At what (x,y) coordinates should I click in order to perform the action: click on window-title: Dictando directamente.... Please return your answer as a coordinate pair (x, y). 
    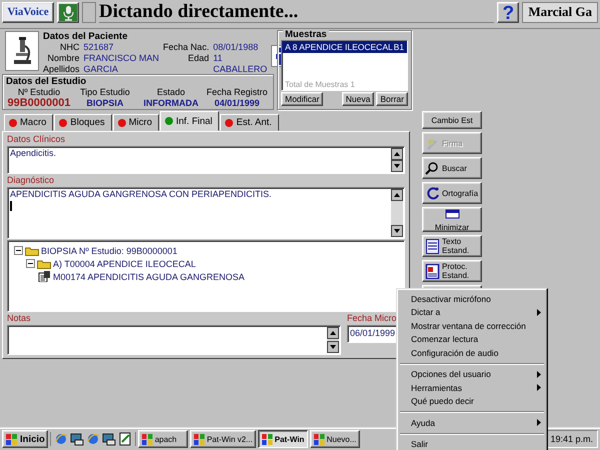
    Looking at the image, I should click on (296, 12).